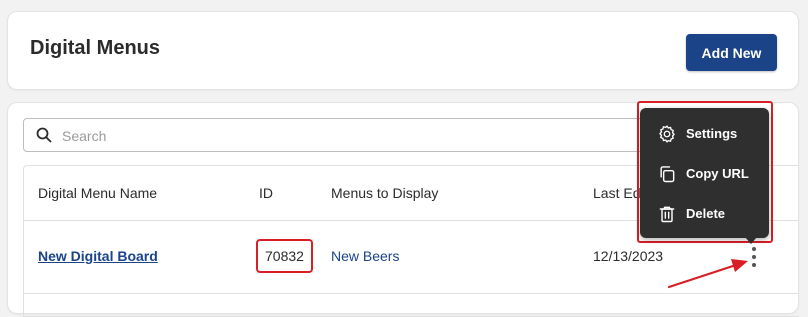 This screenshot has height=317, width=808. Describe the element at coordinates (266, 193) in the screenshot. I see `column-header-id: ID` at that location.